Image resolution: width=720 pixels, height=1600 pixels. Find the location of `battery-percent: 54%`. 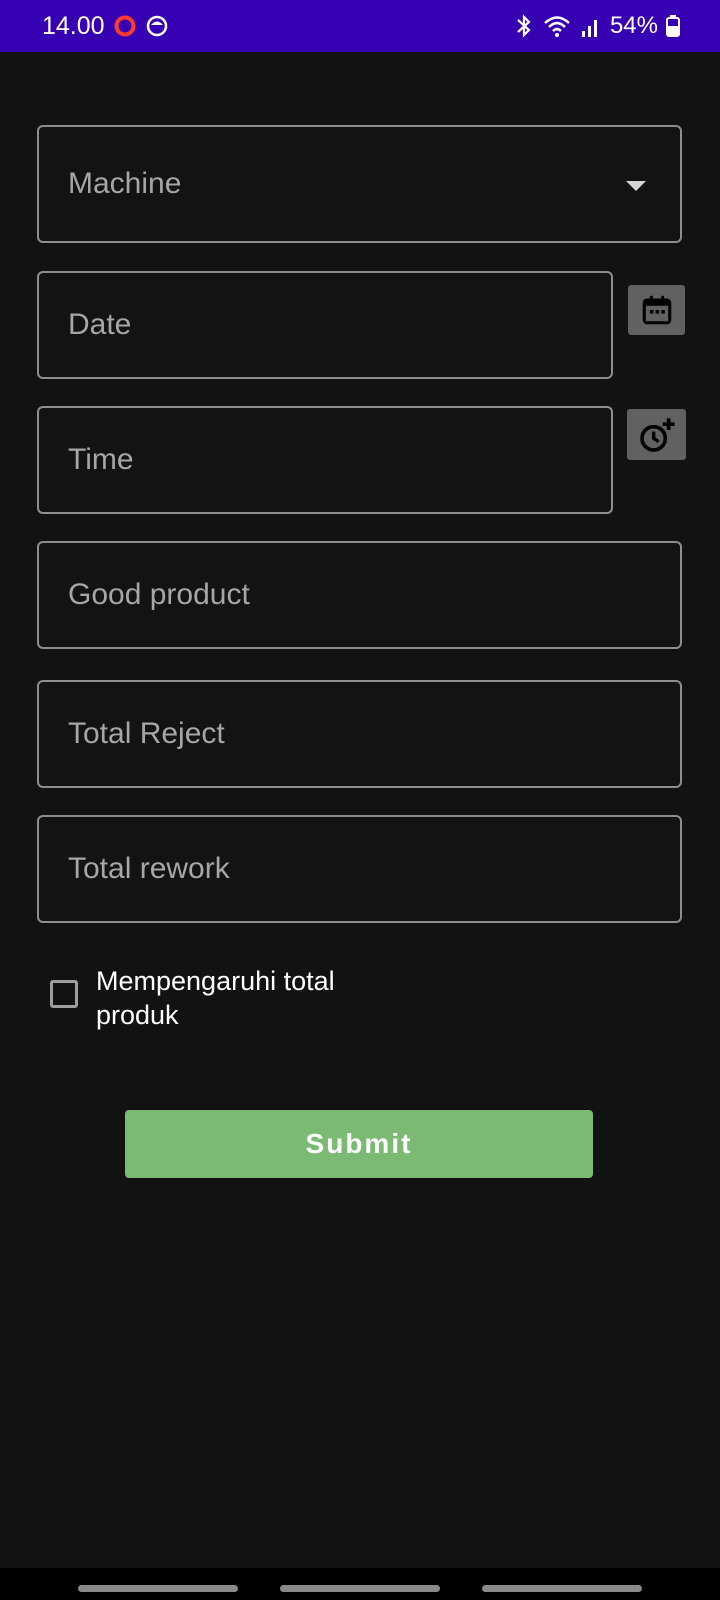

battery-percent: 54% is located at coordinates (633, 25).